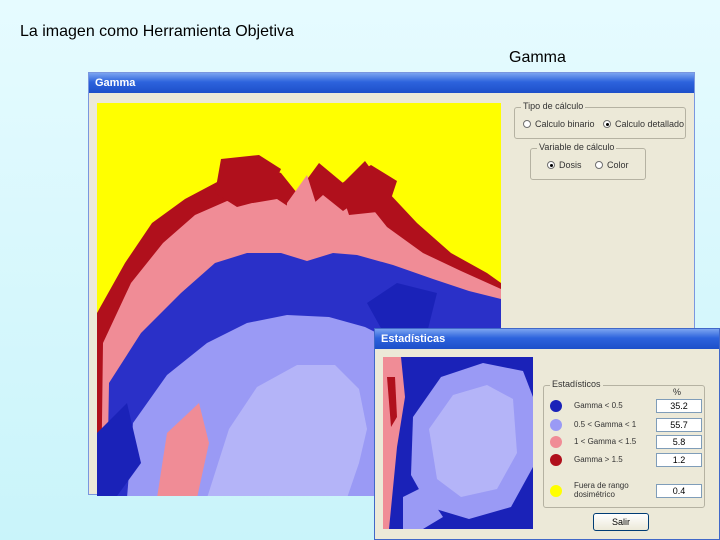 Image resolution: width=720 pixels, height=540 pixels. What do you see at coordinates (565, 124) in the screenshot?
I see `radio-calculo-binario-label: Calculo binario` at bounding box center [565, 124].